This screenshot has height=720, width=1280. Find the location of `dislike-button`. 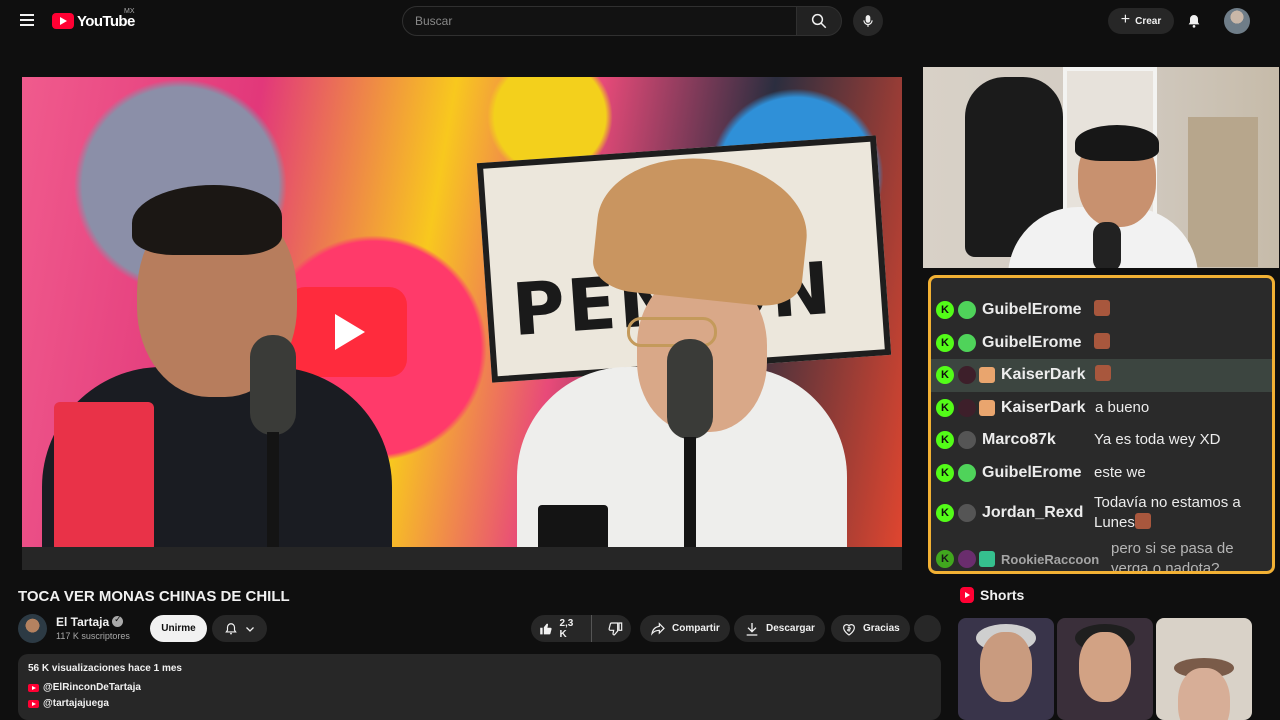

dislike-button is located at coordinates (614, 628).